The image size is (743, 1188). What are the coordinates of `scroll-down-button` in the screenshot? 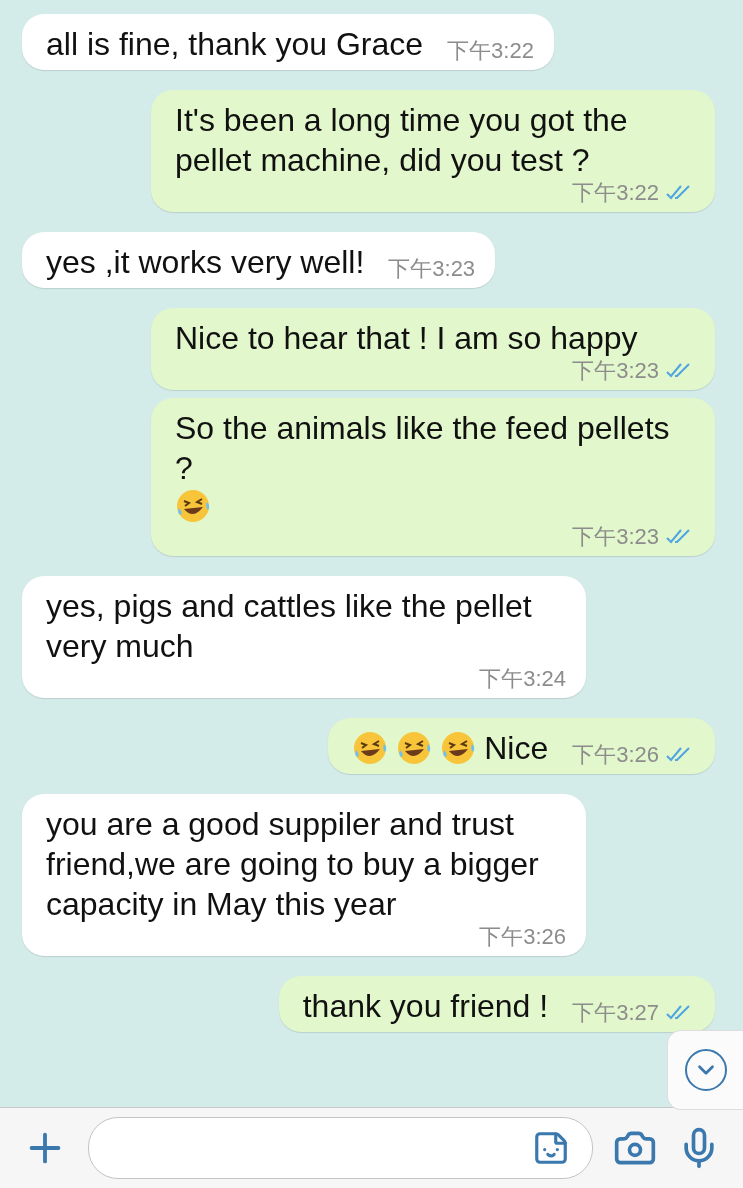 It's located at (705, 1070).